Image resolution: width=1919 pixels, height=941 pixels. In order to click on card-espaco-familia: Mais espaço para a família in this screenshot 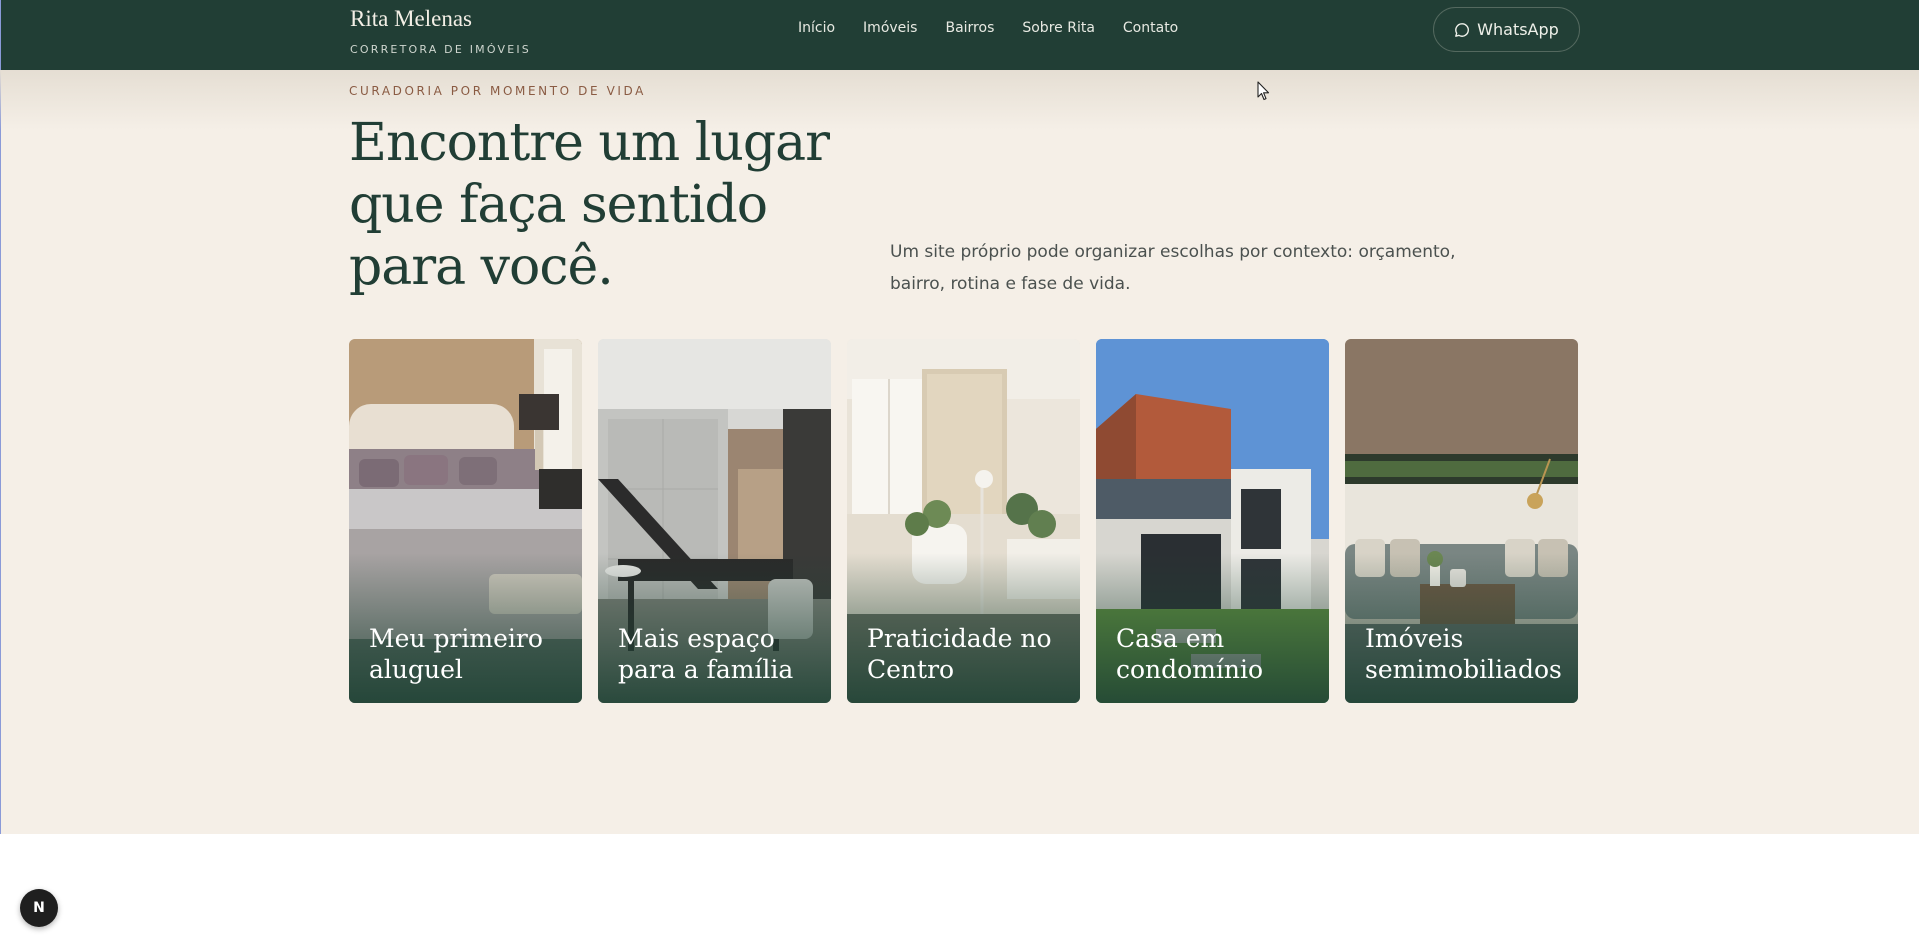, I will do `click(714, 521)`.